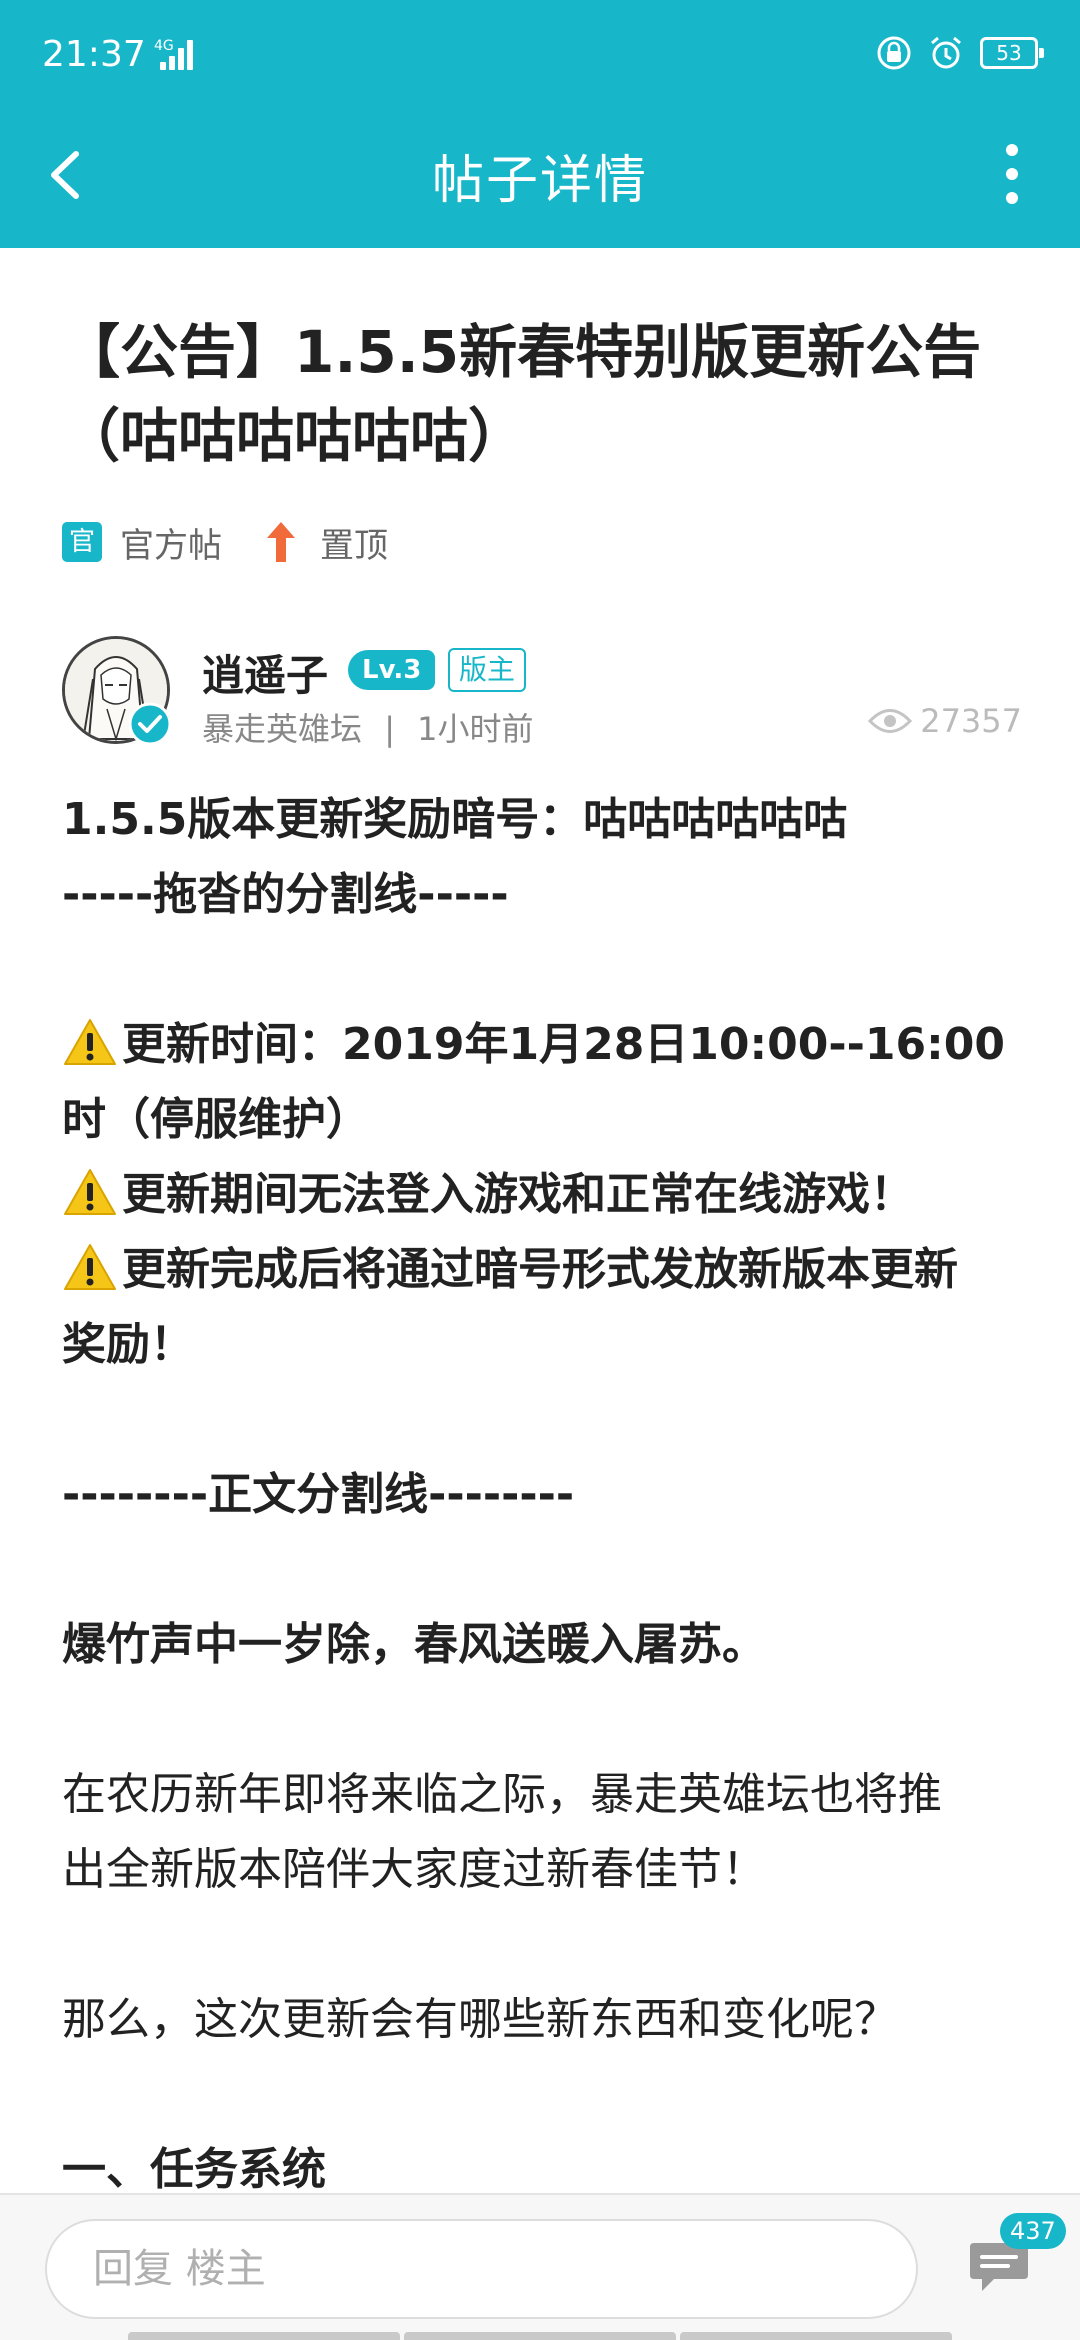 Image resolution: width=1080 pixels, height=2340 pixels. What do you see at coordinates (971, 721) in the screenshot?
I see `view-count-value: 27357` at bounding box center [971, 721].